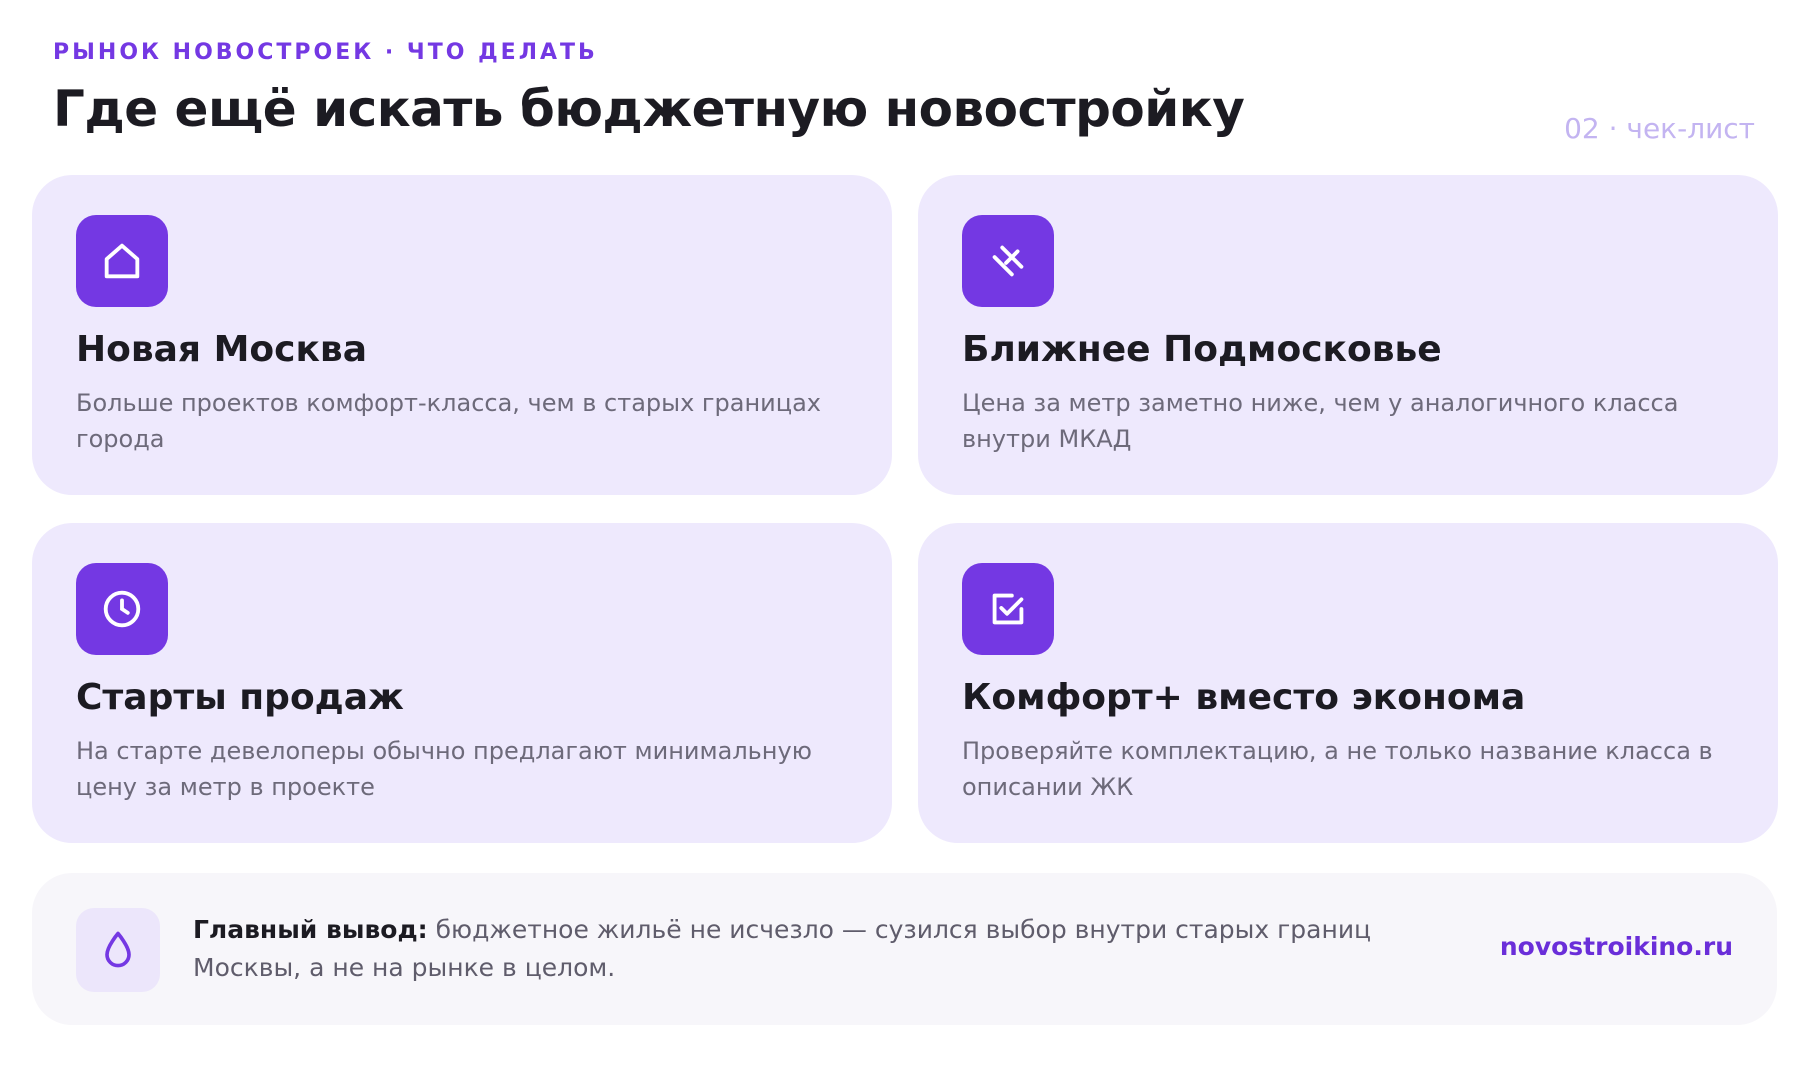 The width and height of the screenshot is (1800, 1084). What do you see at coordinates (240, 697) in the screenshot?
I see `card-title: Старты продаж` at bounding box center [240, 697].